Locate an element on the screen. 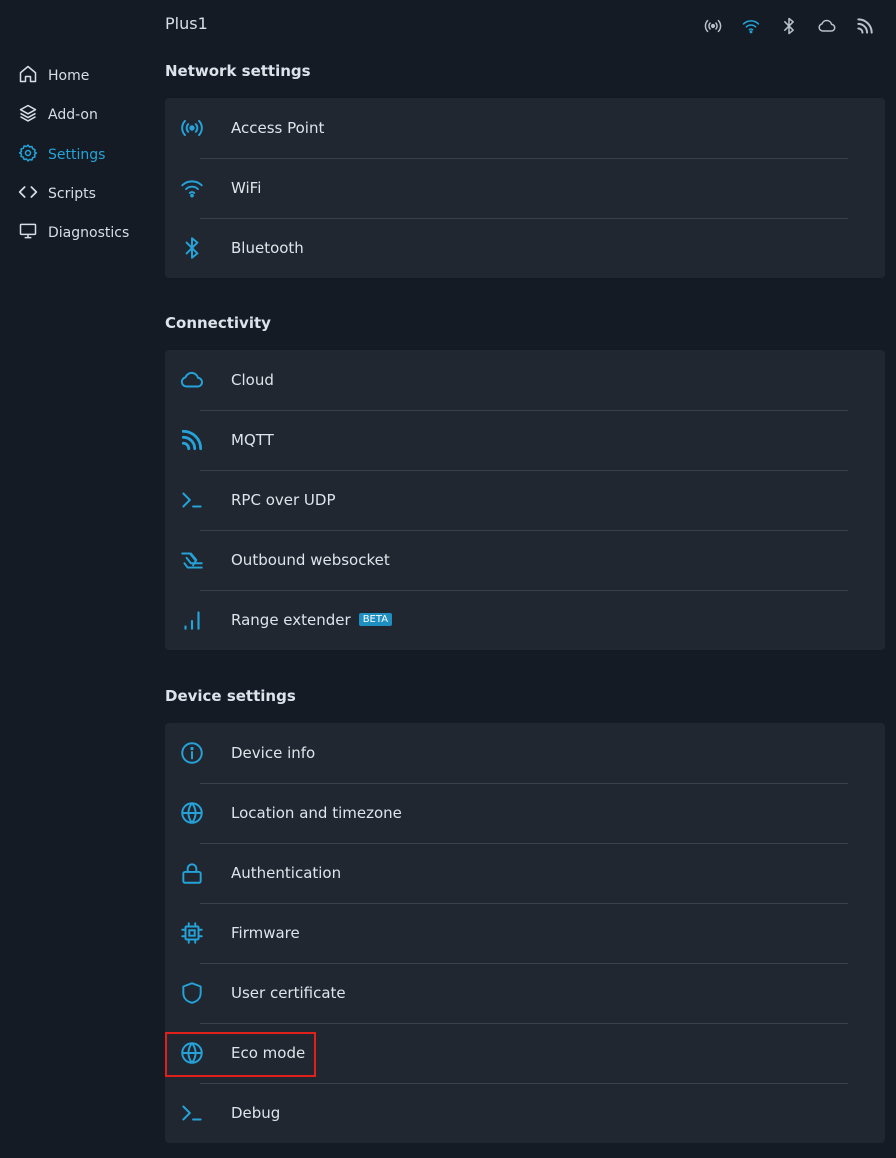 The width and height of the screenshot is (896, 1158). sidebar-item-label: Settings is located at coordinates (77, 155).